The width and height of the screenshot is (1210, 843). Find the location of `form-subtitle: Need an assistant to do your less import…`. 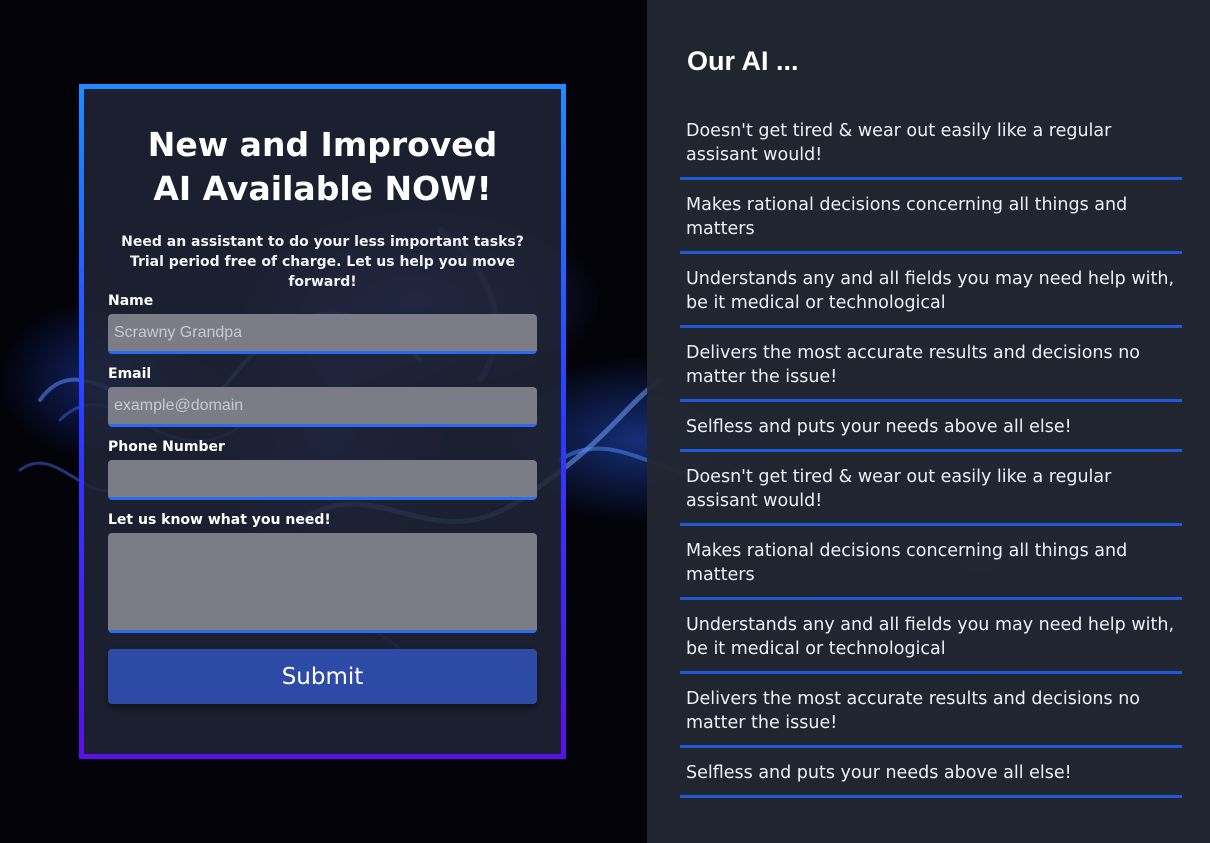

form-subtitle: Need an assistant to do your less import… is located at coordinates (322, 262).